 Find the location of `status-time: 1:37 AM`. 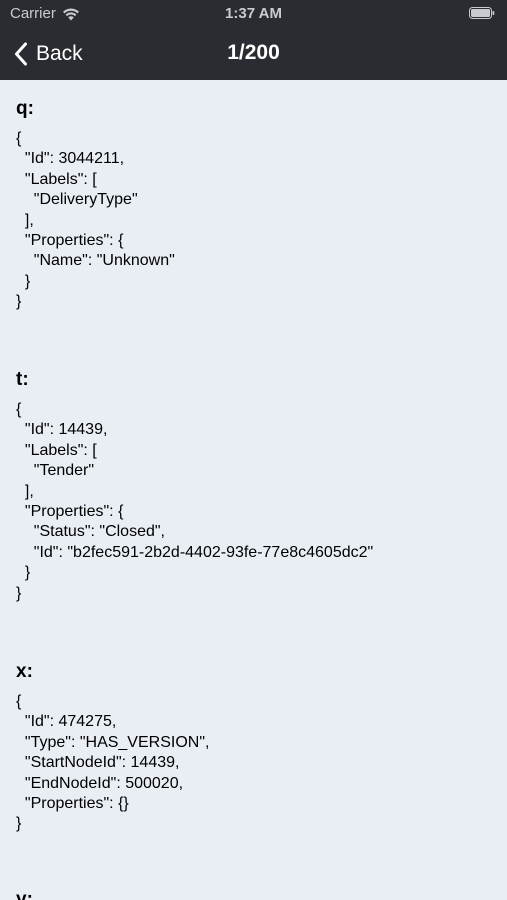

status-time: 1:37 AM is located at coordinates (253, 13).